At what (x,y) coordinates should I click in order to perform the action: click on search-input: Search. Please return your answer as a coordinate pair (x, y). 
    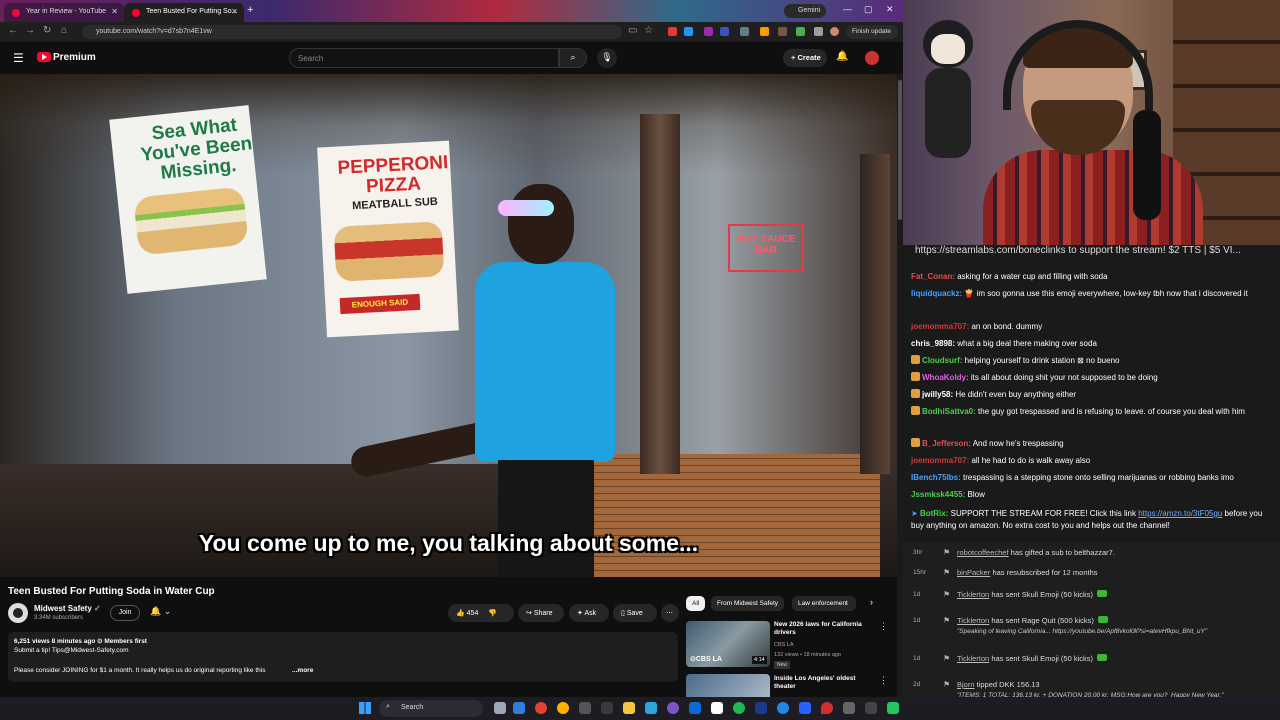
    Looking at the image, I should click on (424, 58).